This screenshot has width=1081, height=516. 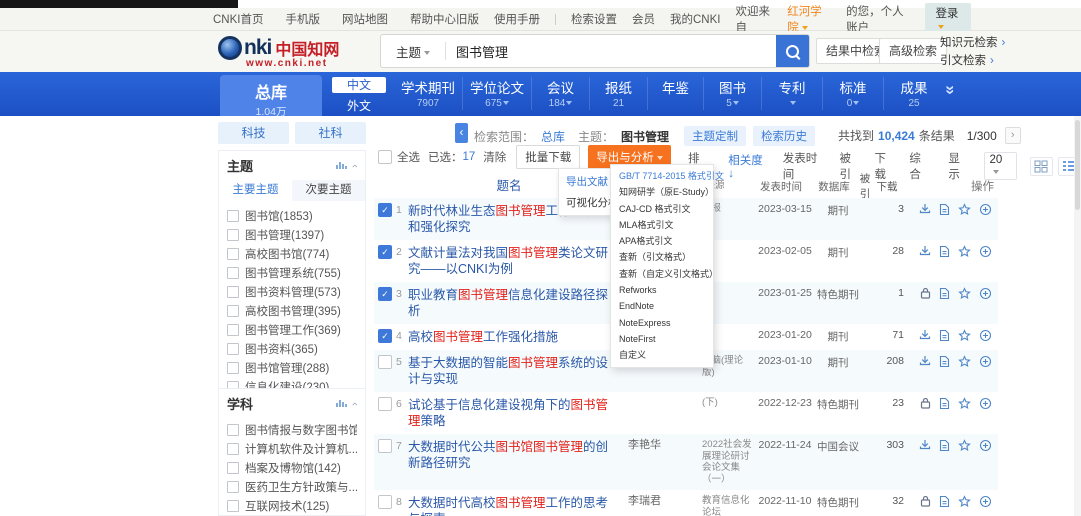 I want to click on topic-filter-item: 图书管理工作(369), so click(x=292, y=329).